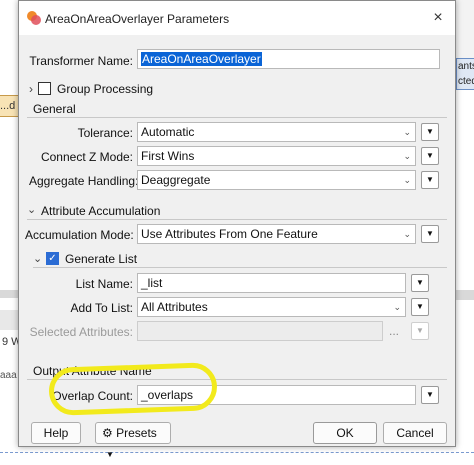 This screenshot has width=474, height=465. Describe the element at coordinates (86, 157) in the screenshot. I see `connect-z-mode-label: Connect Z Mode:` at that location.